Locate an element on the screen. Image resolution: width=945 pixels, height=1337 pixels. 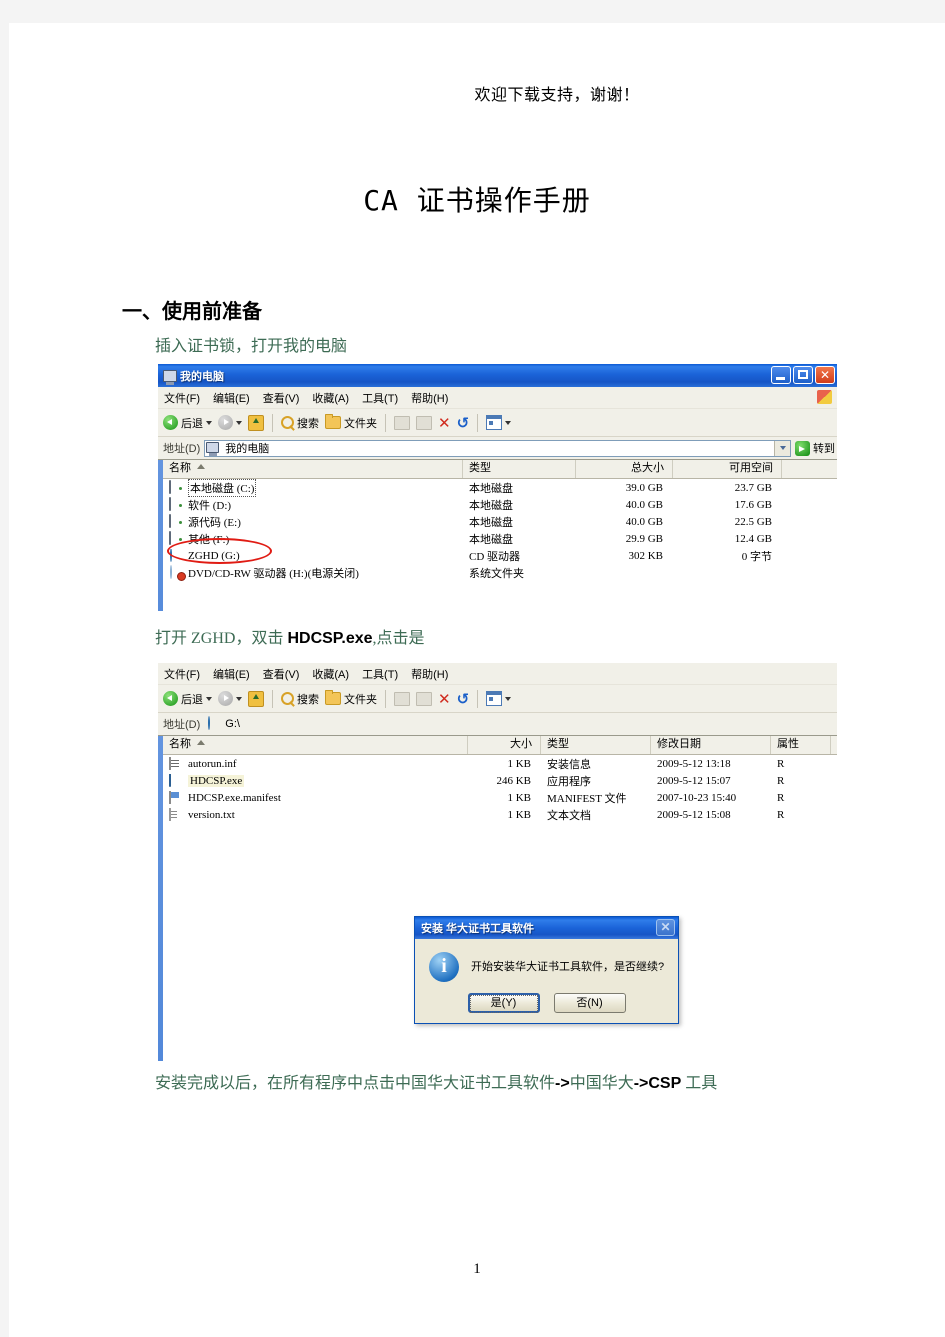
file-type-cell: 应用程序 is located at coordinates (569, 781).